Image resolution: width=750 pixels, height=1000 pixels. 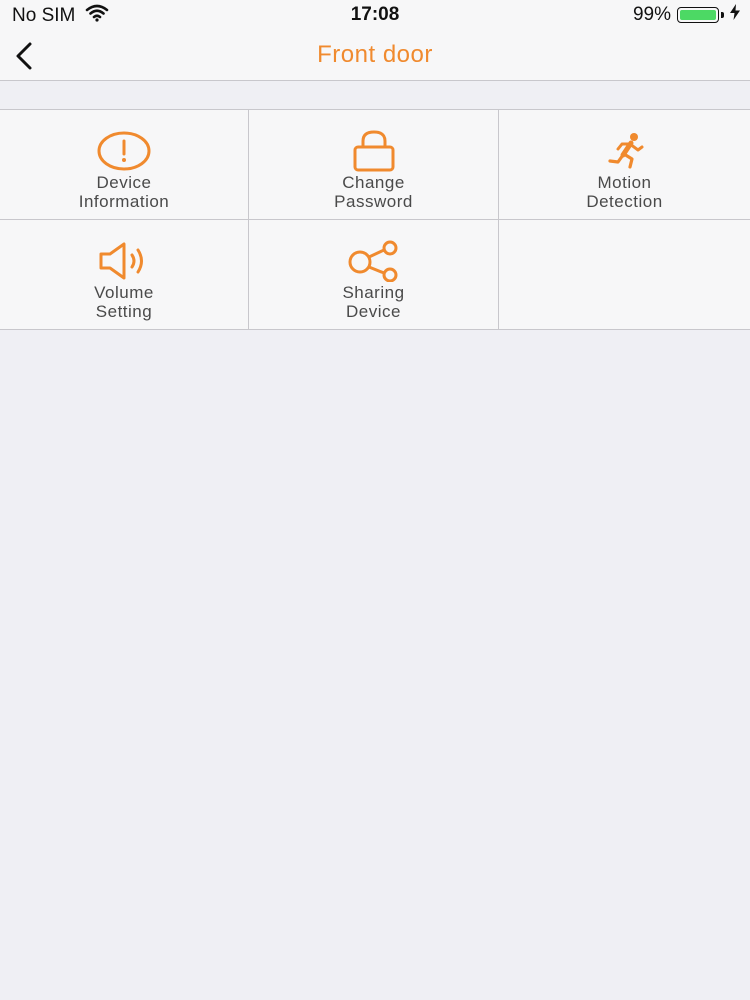 What do you see at coordinates (722, 15) in the screenshot?
I see `battery-cap` at bounding box center [722, 15].